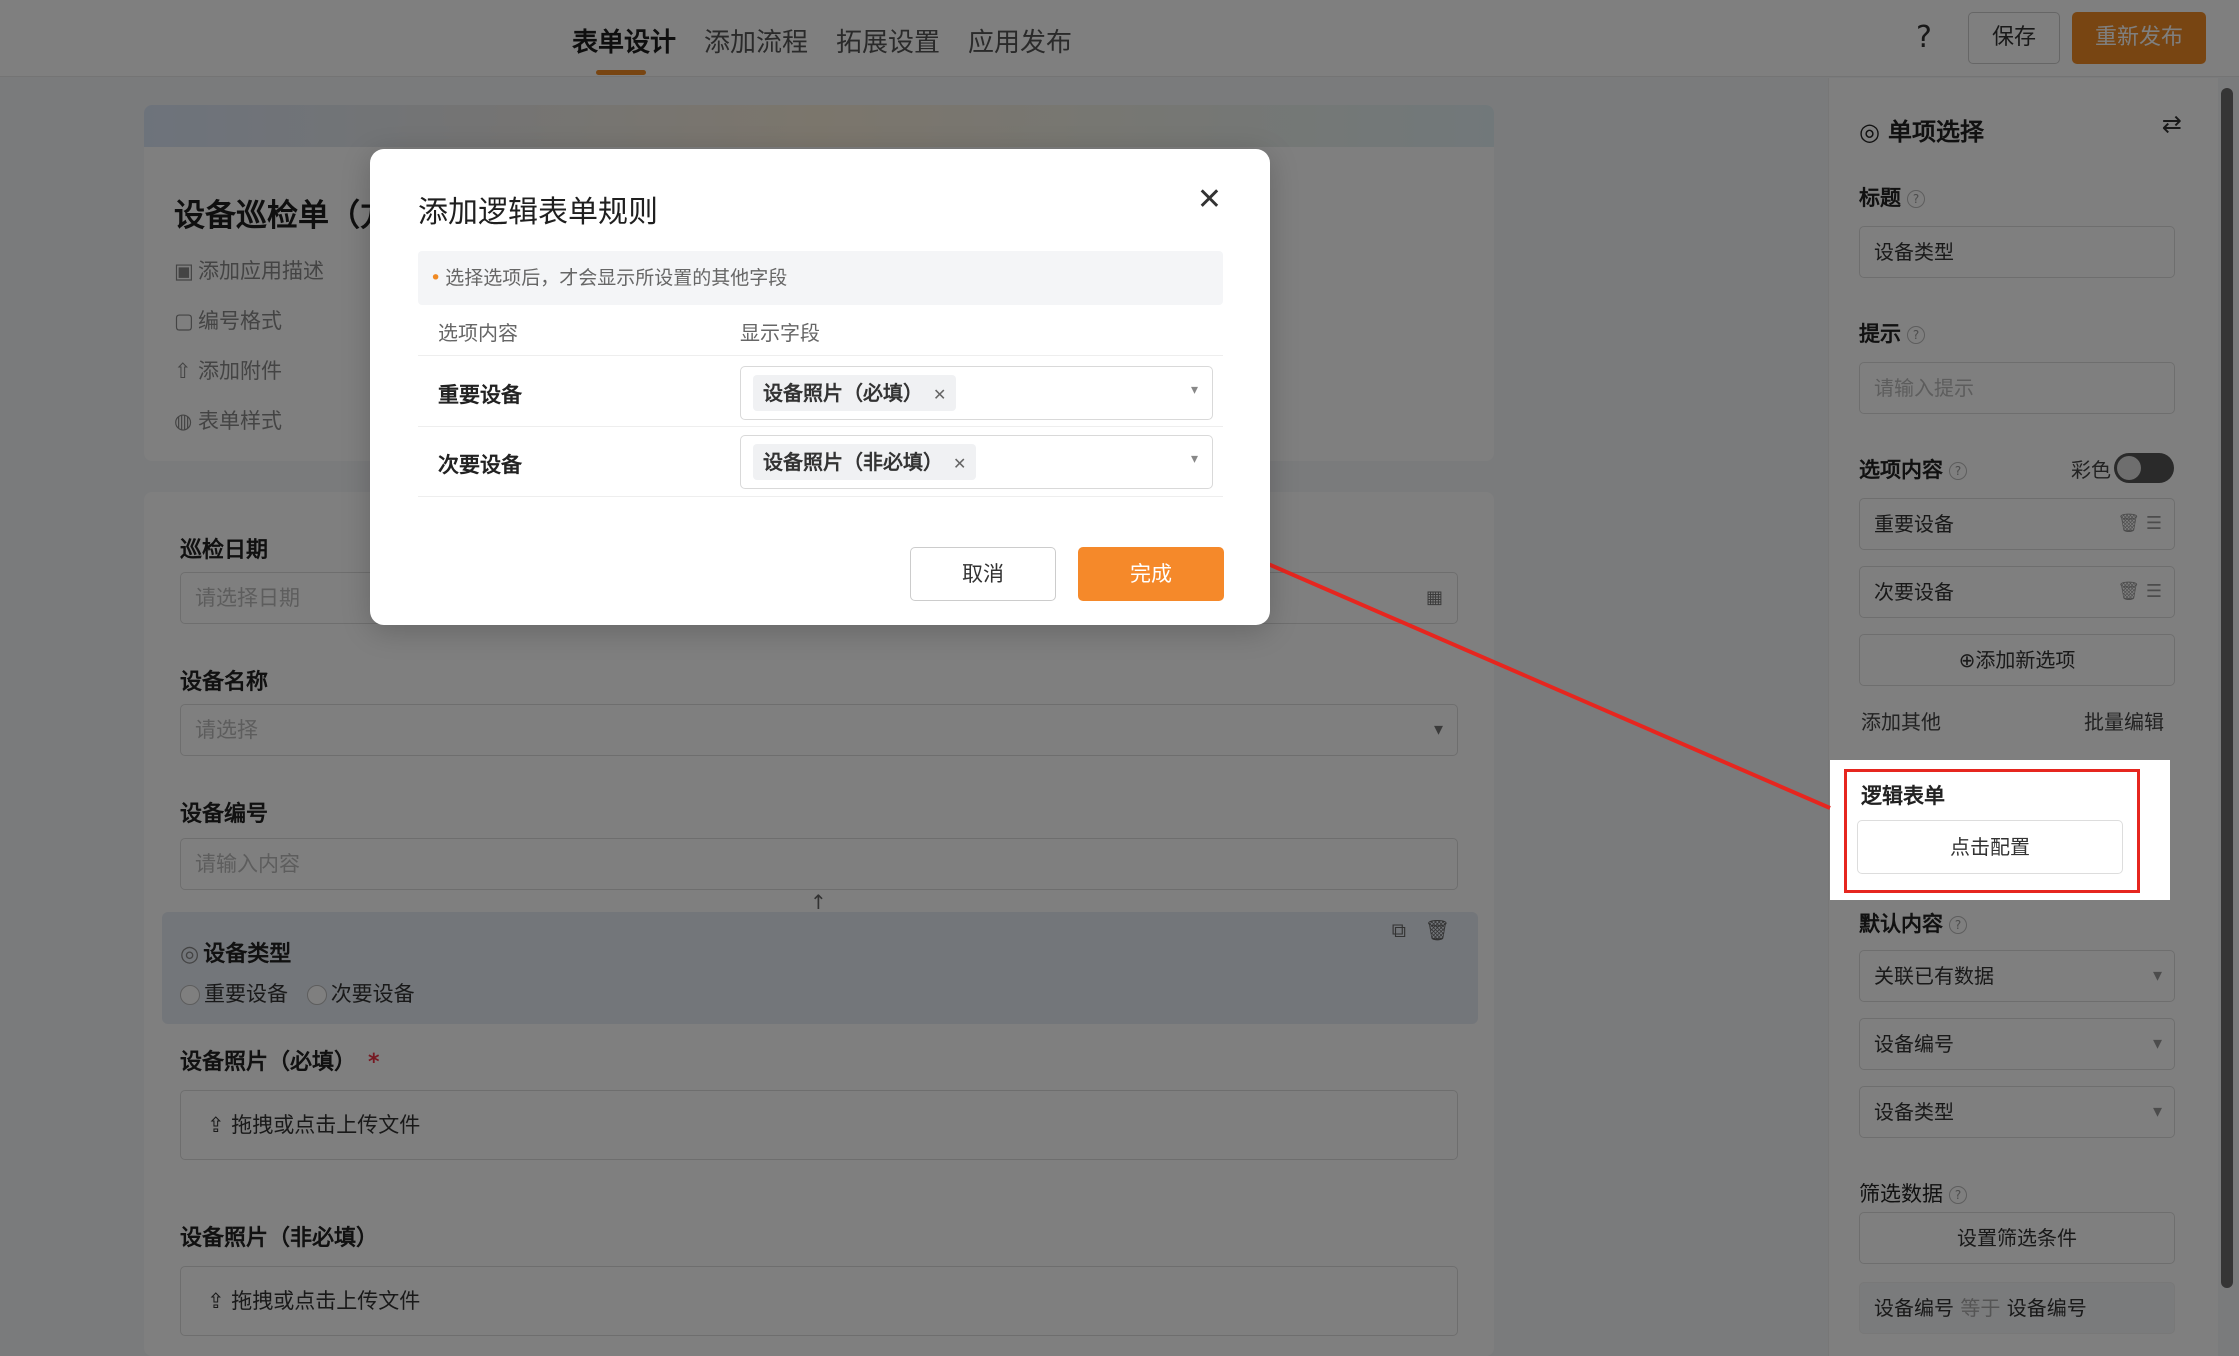  I want to click on rule-field-select: 设备照片（非必填） ✕ ▾, so click(976, 462).